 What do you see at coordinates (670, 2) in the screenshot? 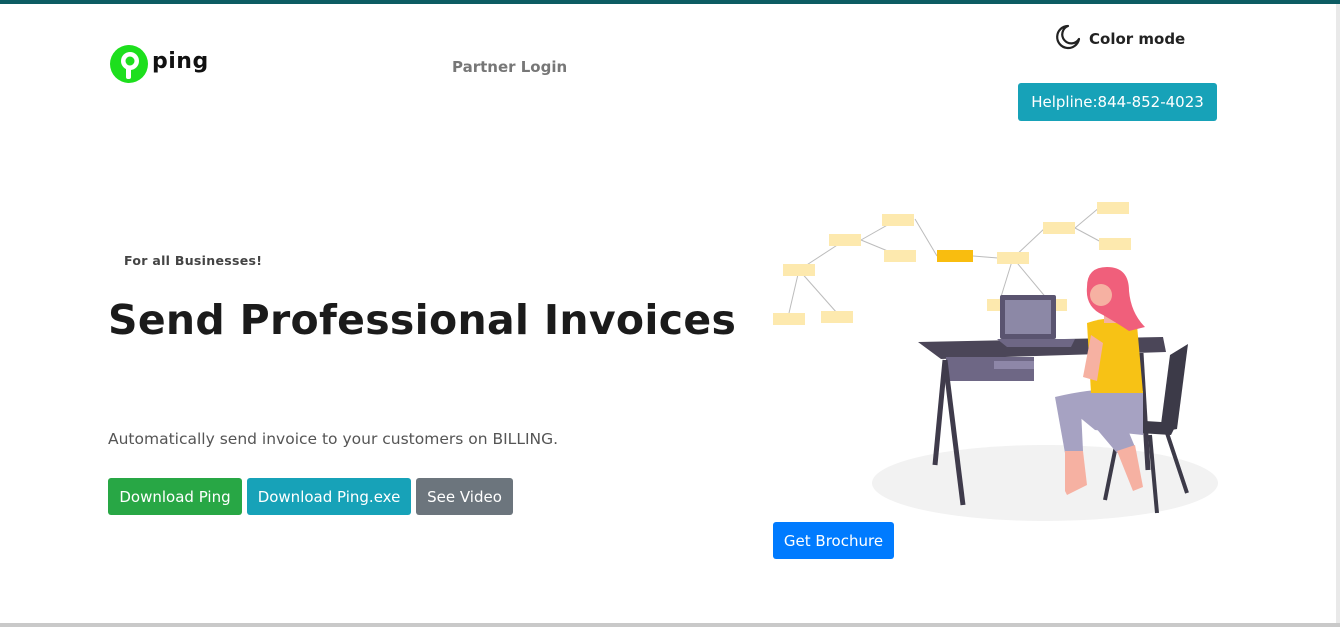
I see `top-accent-bar` at bounding box center [670, 2].